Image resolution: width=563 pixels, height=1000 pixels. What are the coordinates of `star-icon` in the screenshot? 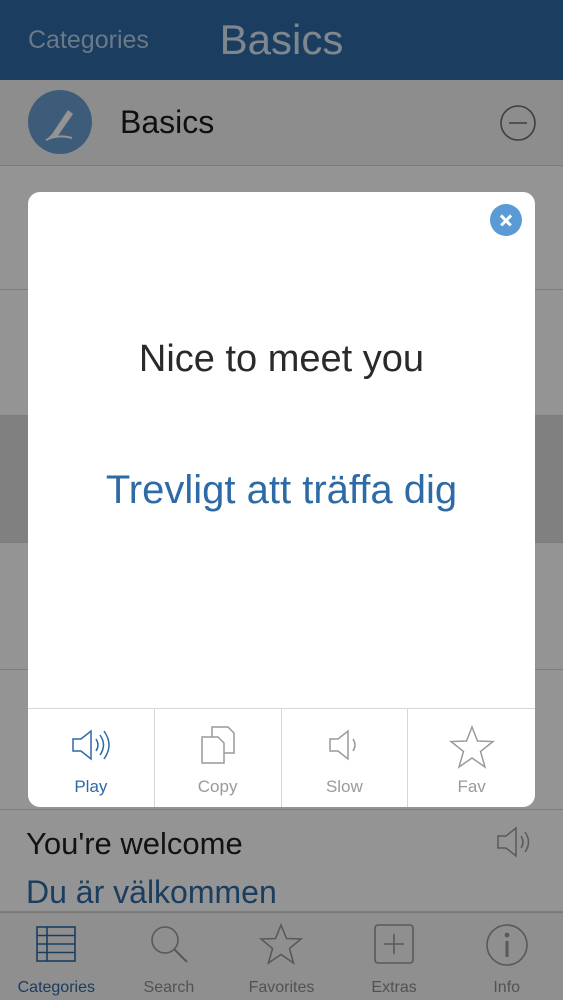 It's located at (471, 747).